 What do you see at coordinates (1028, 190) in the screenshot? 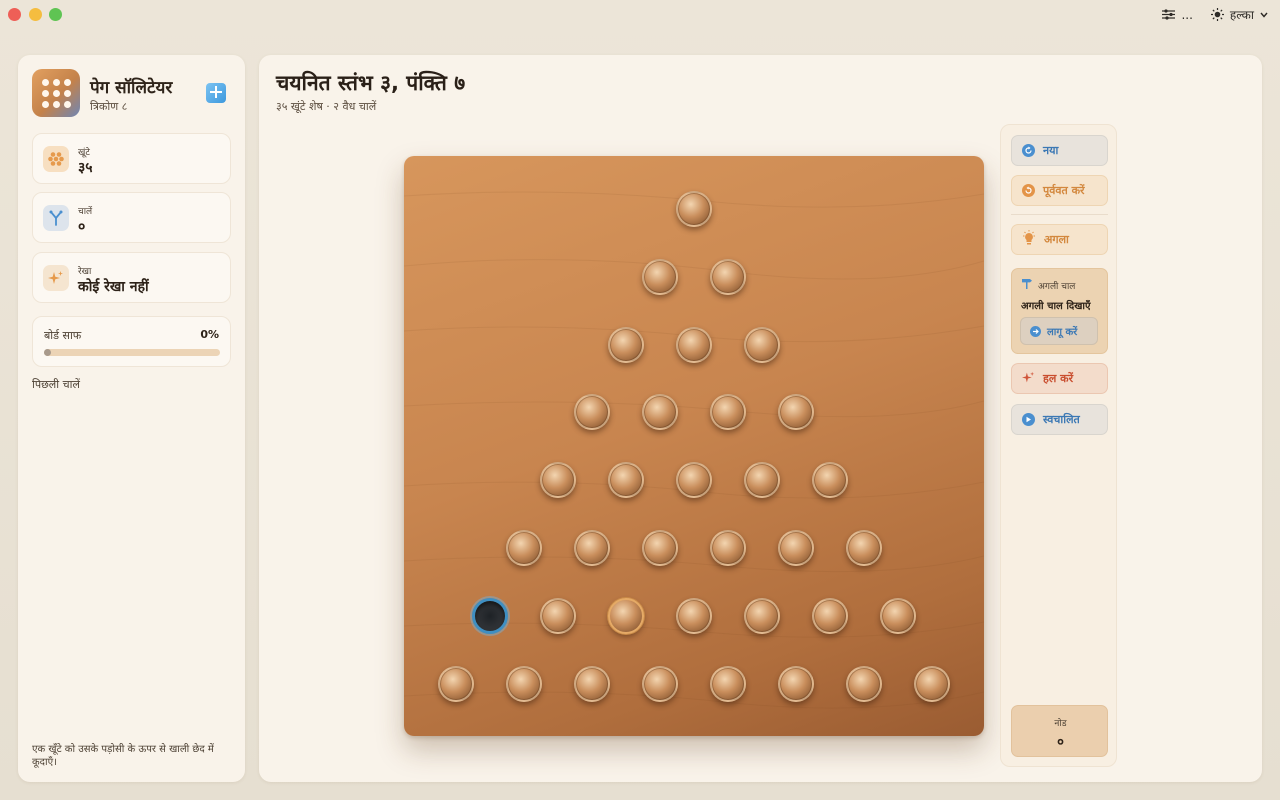
I see `undo-icon` at bounding box center [1028, 190].